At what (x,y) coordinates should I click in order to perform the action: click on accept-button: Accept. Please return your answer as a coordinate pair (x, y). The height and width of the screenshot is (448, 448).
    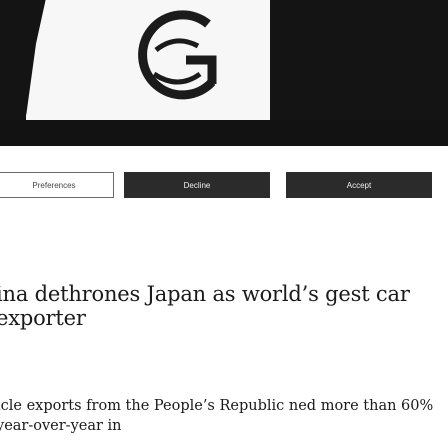
    Looking at the image, I should click on (359, 185).